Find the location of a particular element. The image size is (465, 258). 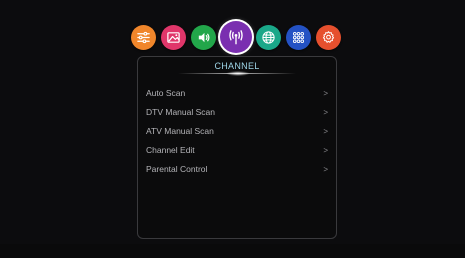

menu-item-channel-edit: Channel Edit > is located at coordinates (237, 150).